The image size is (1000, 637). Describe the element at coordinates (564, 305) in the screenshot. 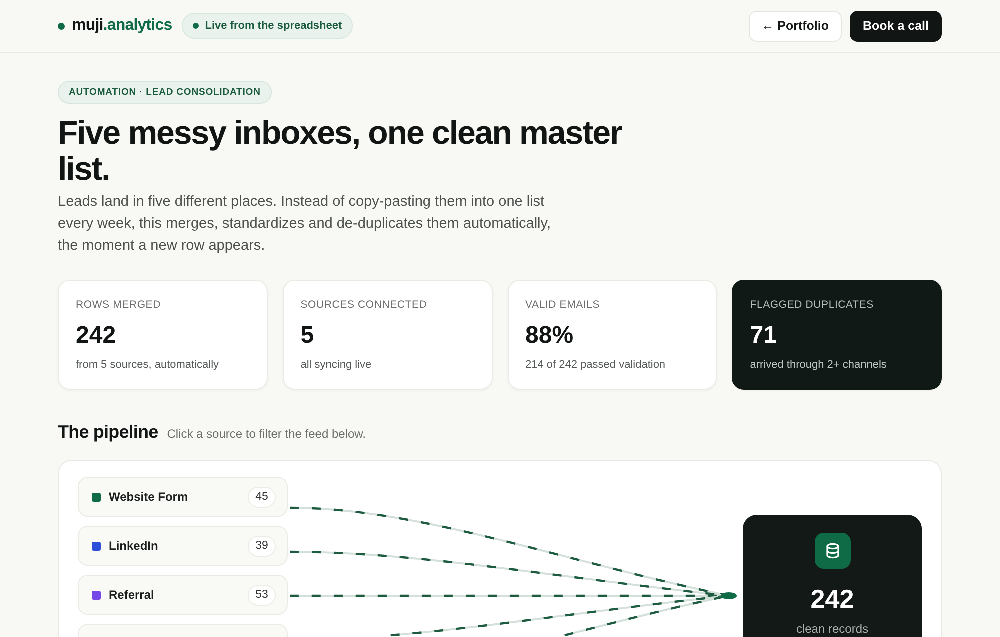

I see `stat-label: VALID EMAILS` at that location.